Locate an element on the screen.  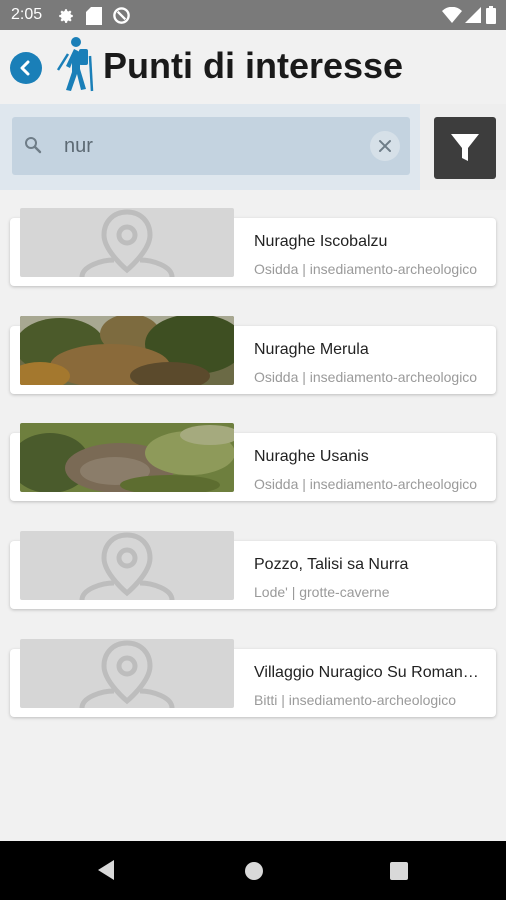
filter-area is located at coordinates (463, 147).